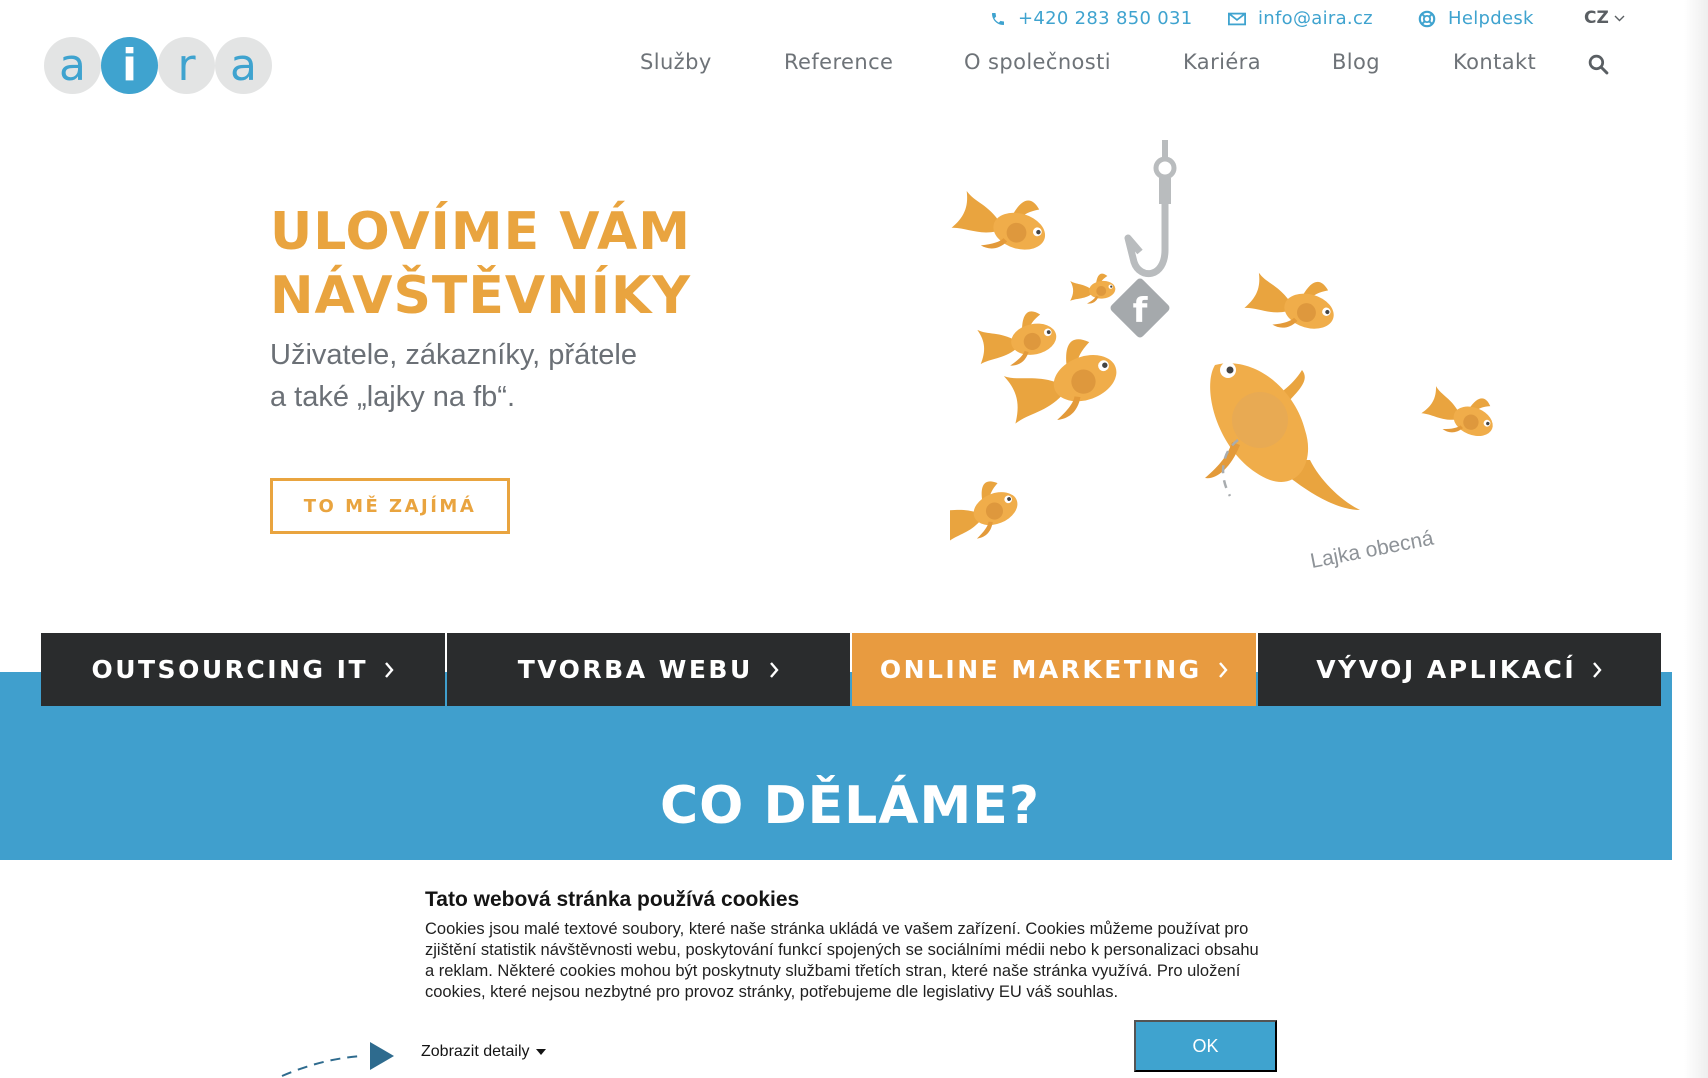  What do you see at coordinates (475, 1051) in the screenshot?
I see `cookie-details-label: Zobrazit detaily` at bounding box center [475, 1051].